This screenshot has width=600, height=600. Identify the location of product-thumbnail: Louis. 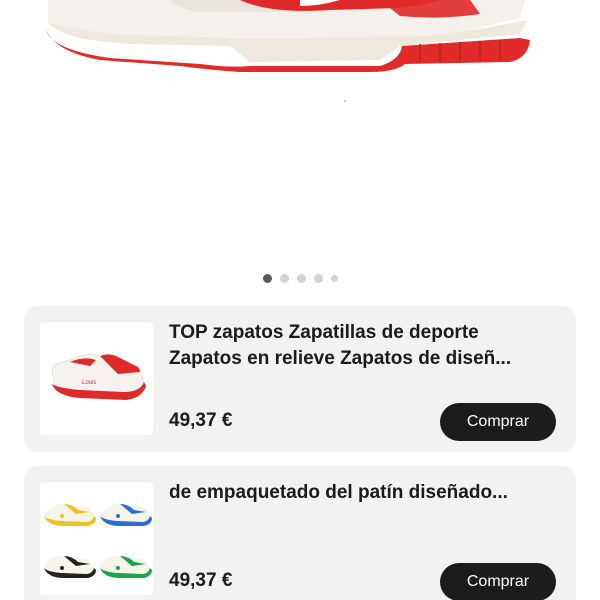
(96, 378).